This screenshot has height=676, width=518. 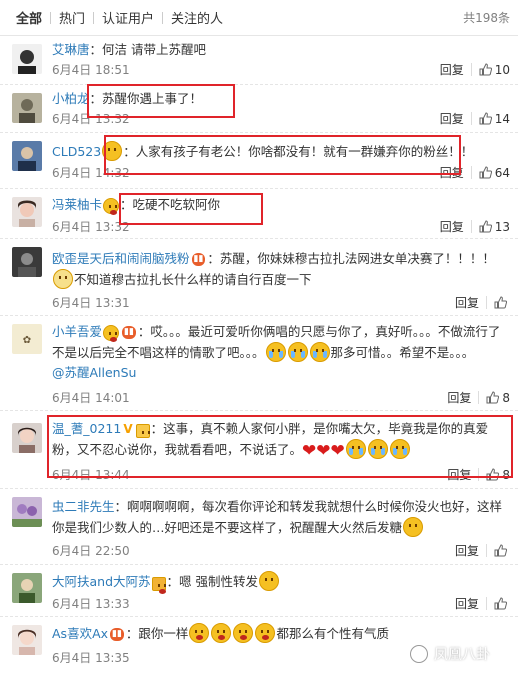 What do you see at coordinates (157, 633) in the screenshot?
I see `comment-text: ：跟你一样` at bounding box center [157, 633].